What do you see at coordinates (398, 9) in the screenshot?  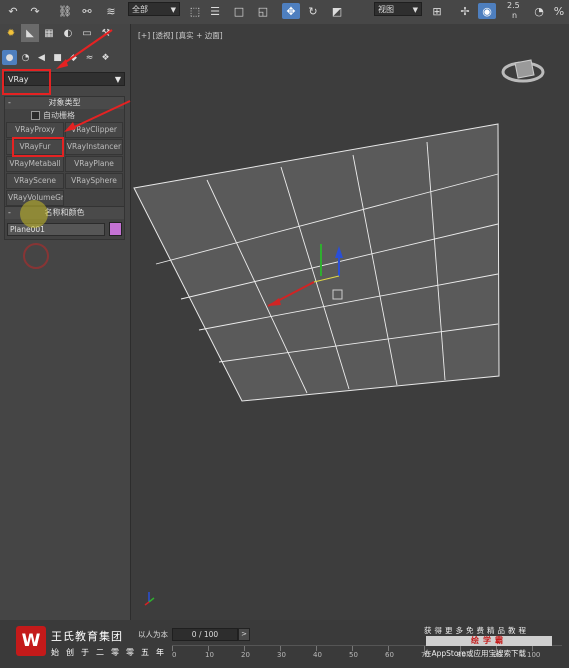 I see `reference-coord-dropdown: 视图 ▼` at bounding box center [398, 9].